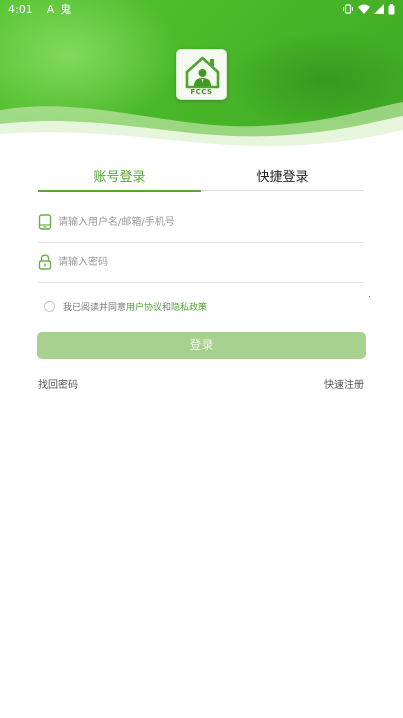 The image size is (403, 718). I want to click on password-field-row, so click(201, 263).